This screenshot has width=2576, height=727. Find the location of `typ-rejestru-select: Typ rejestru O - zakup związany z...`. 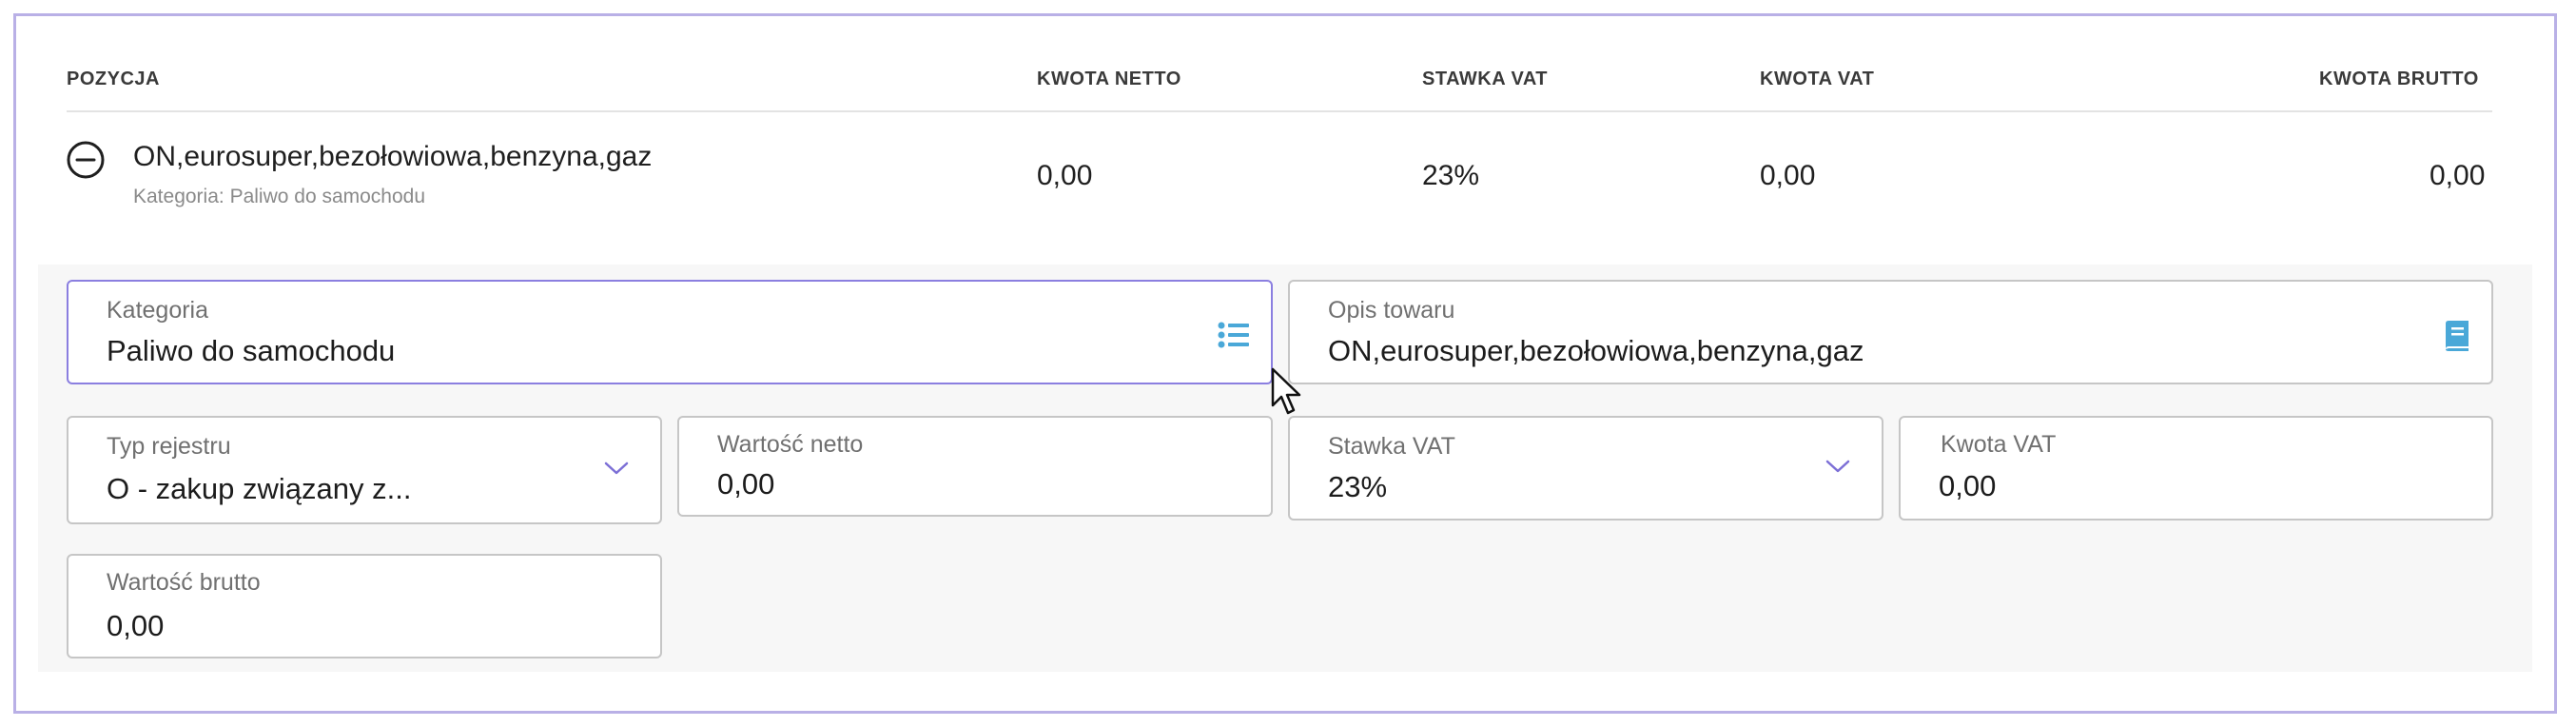

typ-rejestru-select: Typ rejestru O - zakup związany z... is located at coordinates (365, 470).